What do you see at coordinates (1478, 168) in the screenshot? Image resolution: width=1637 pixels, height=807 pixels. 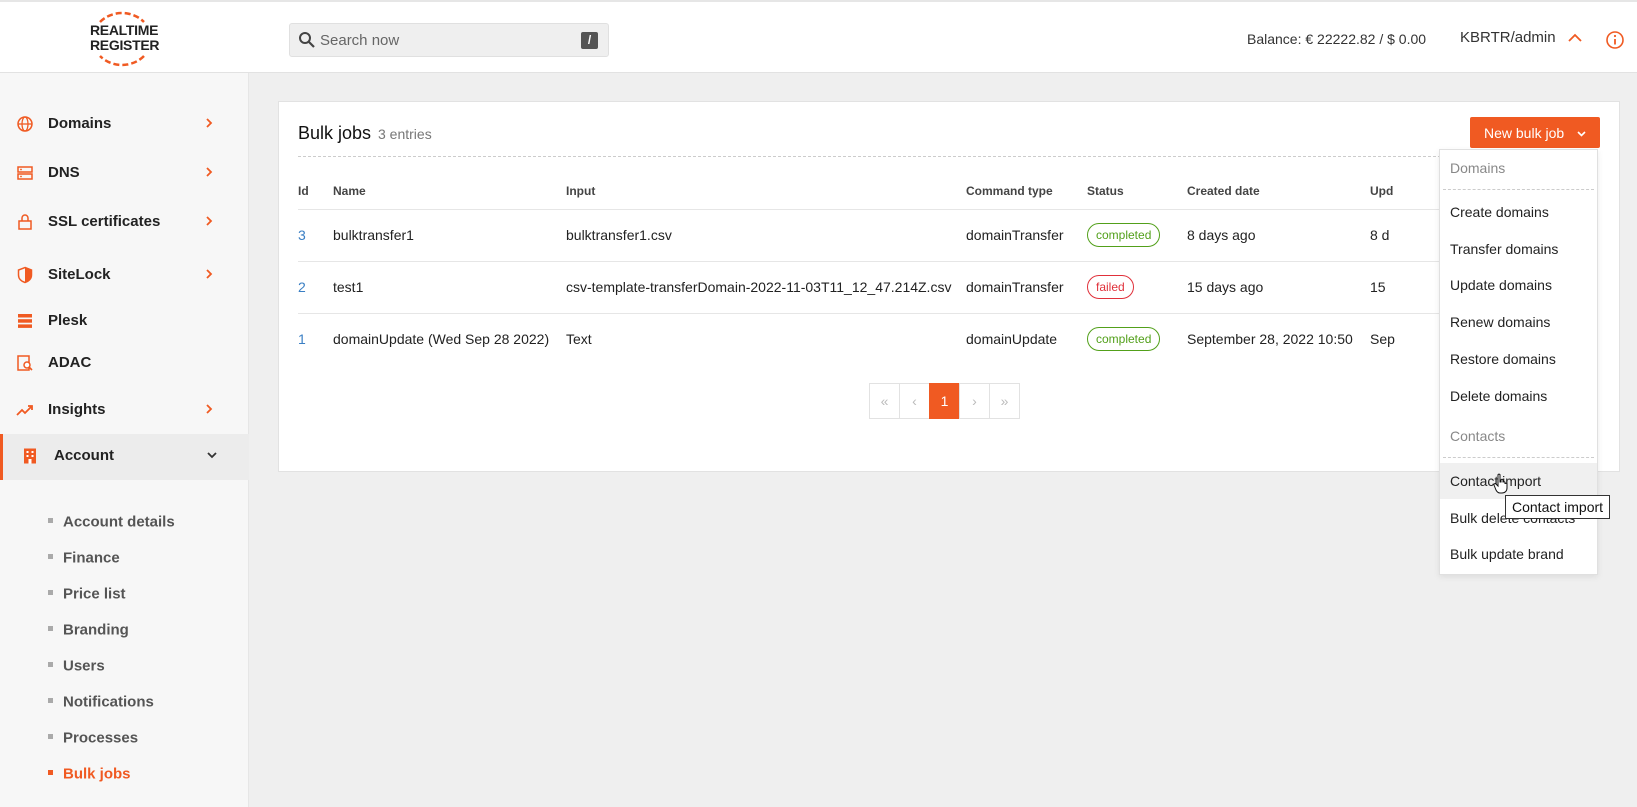 I see `menu-section-domains: Domains` at bounding box center [1478, 168].